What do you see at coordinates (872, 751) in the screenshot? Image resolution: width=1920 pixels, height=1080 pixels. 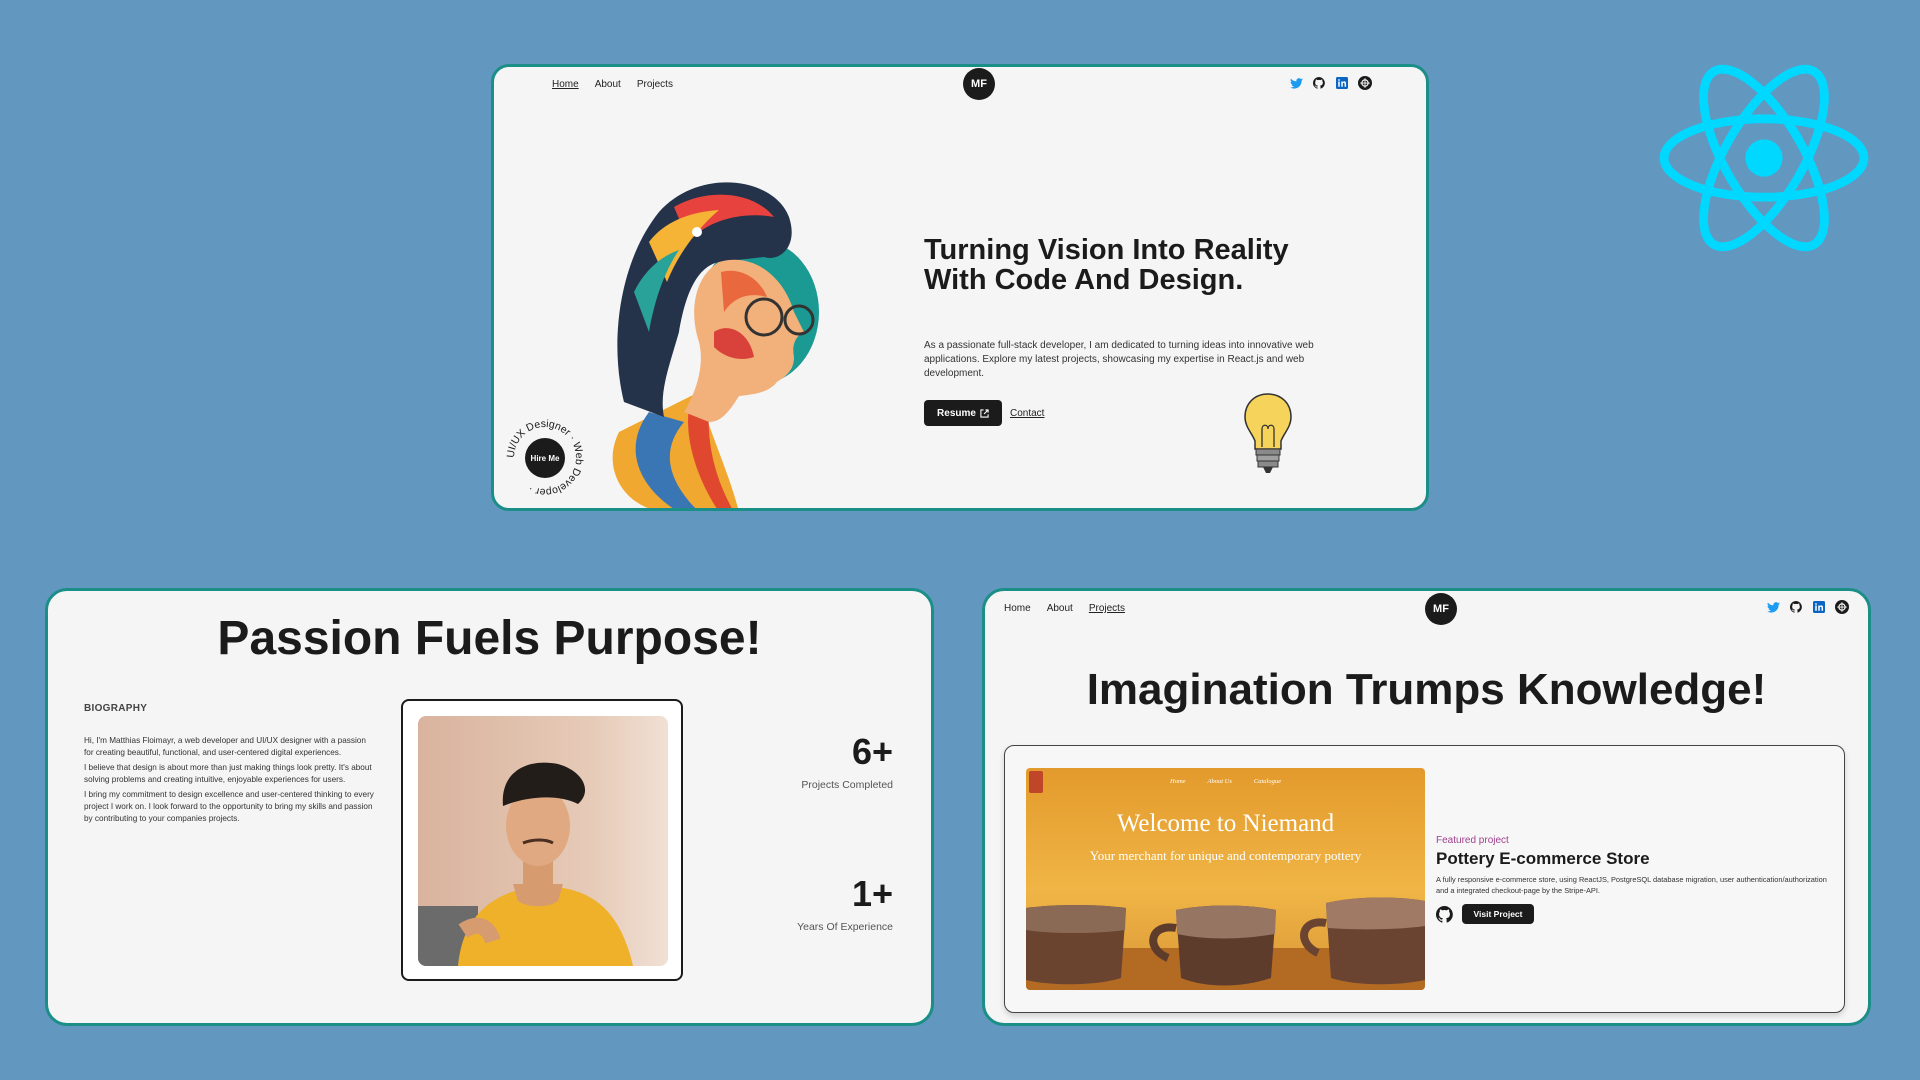 I see `stat-projects-value: 6+` at bounding box center [872, 751].